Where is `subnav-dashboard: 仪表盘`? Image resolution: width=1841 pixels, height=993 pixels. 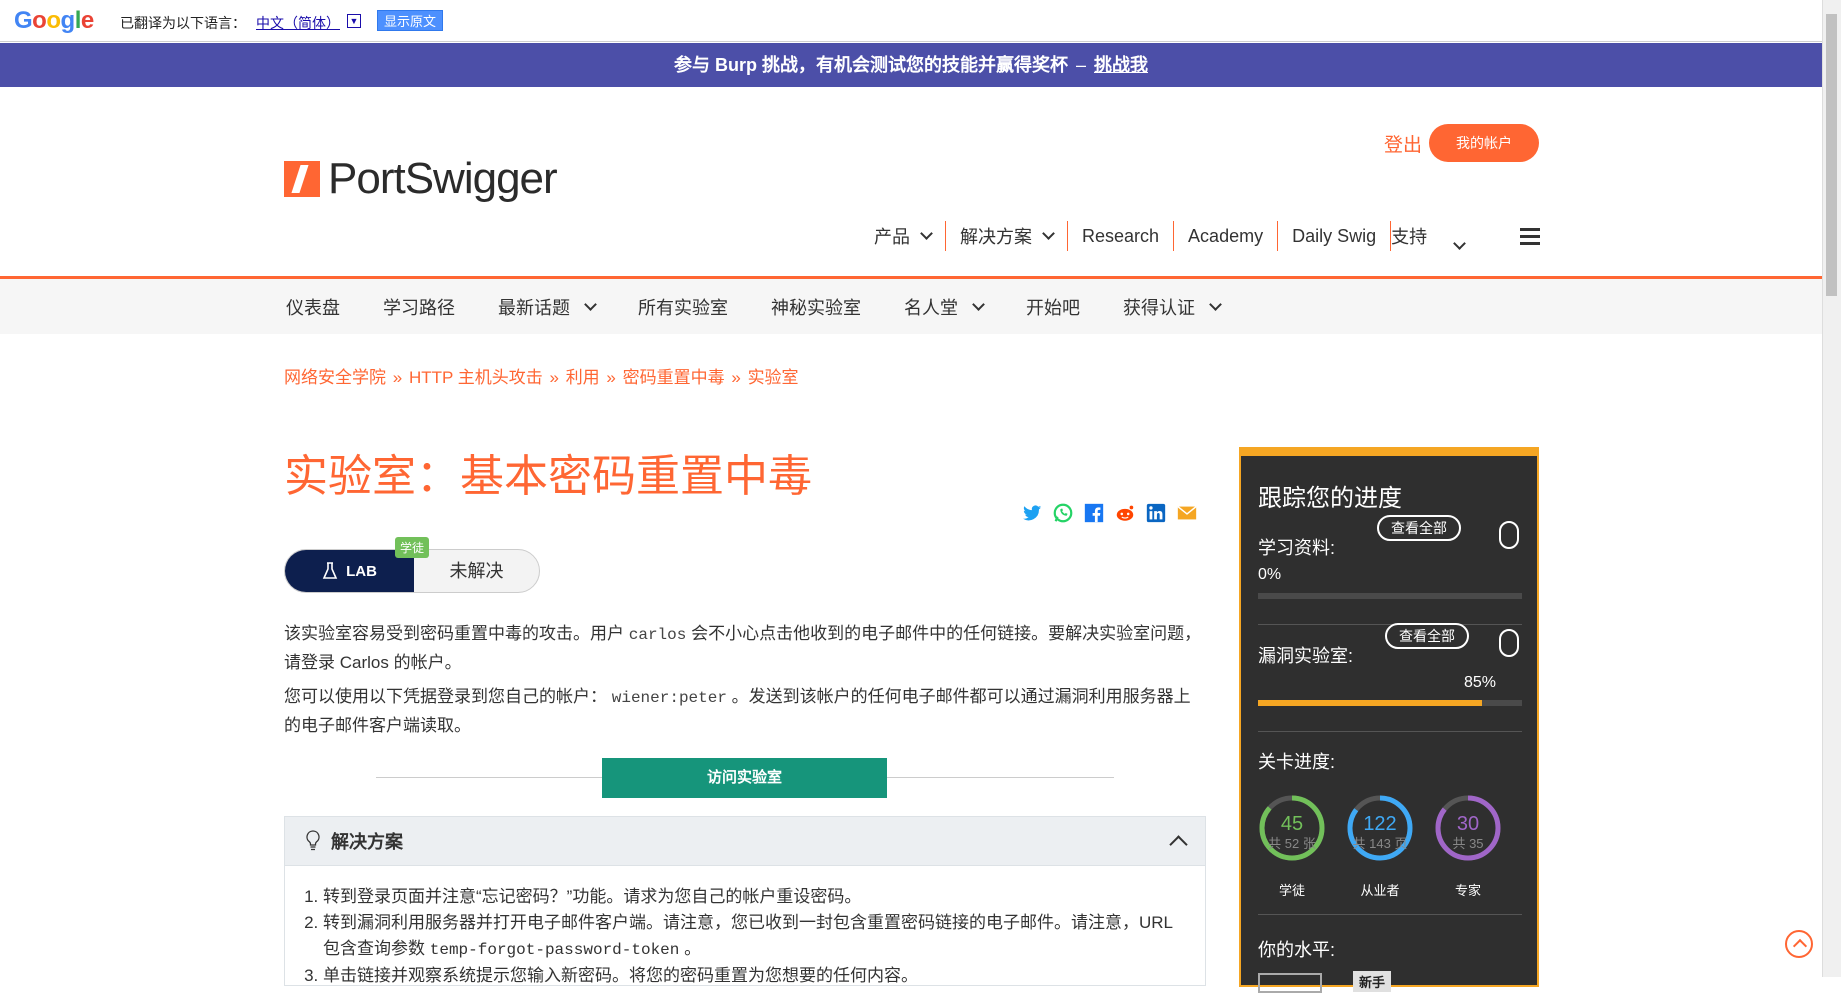
subnav-dashboard: 仪表盘 is located at coordinates (313, 307).